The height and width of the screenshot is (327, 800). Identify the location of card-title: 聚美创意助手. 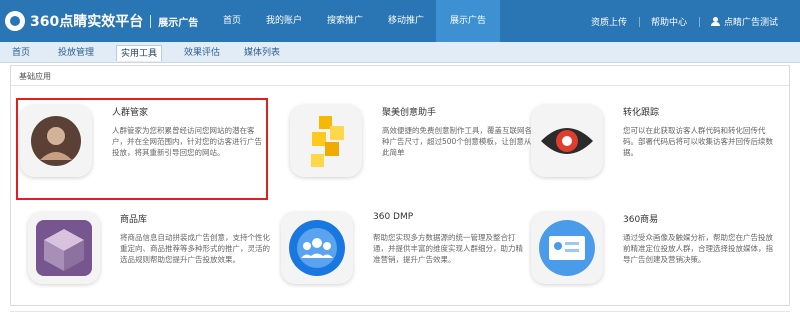
(409, 113).